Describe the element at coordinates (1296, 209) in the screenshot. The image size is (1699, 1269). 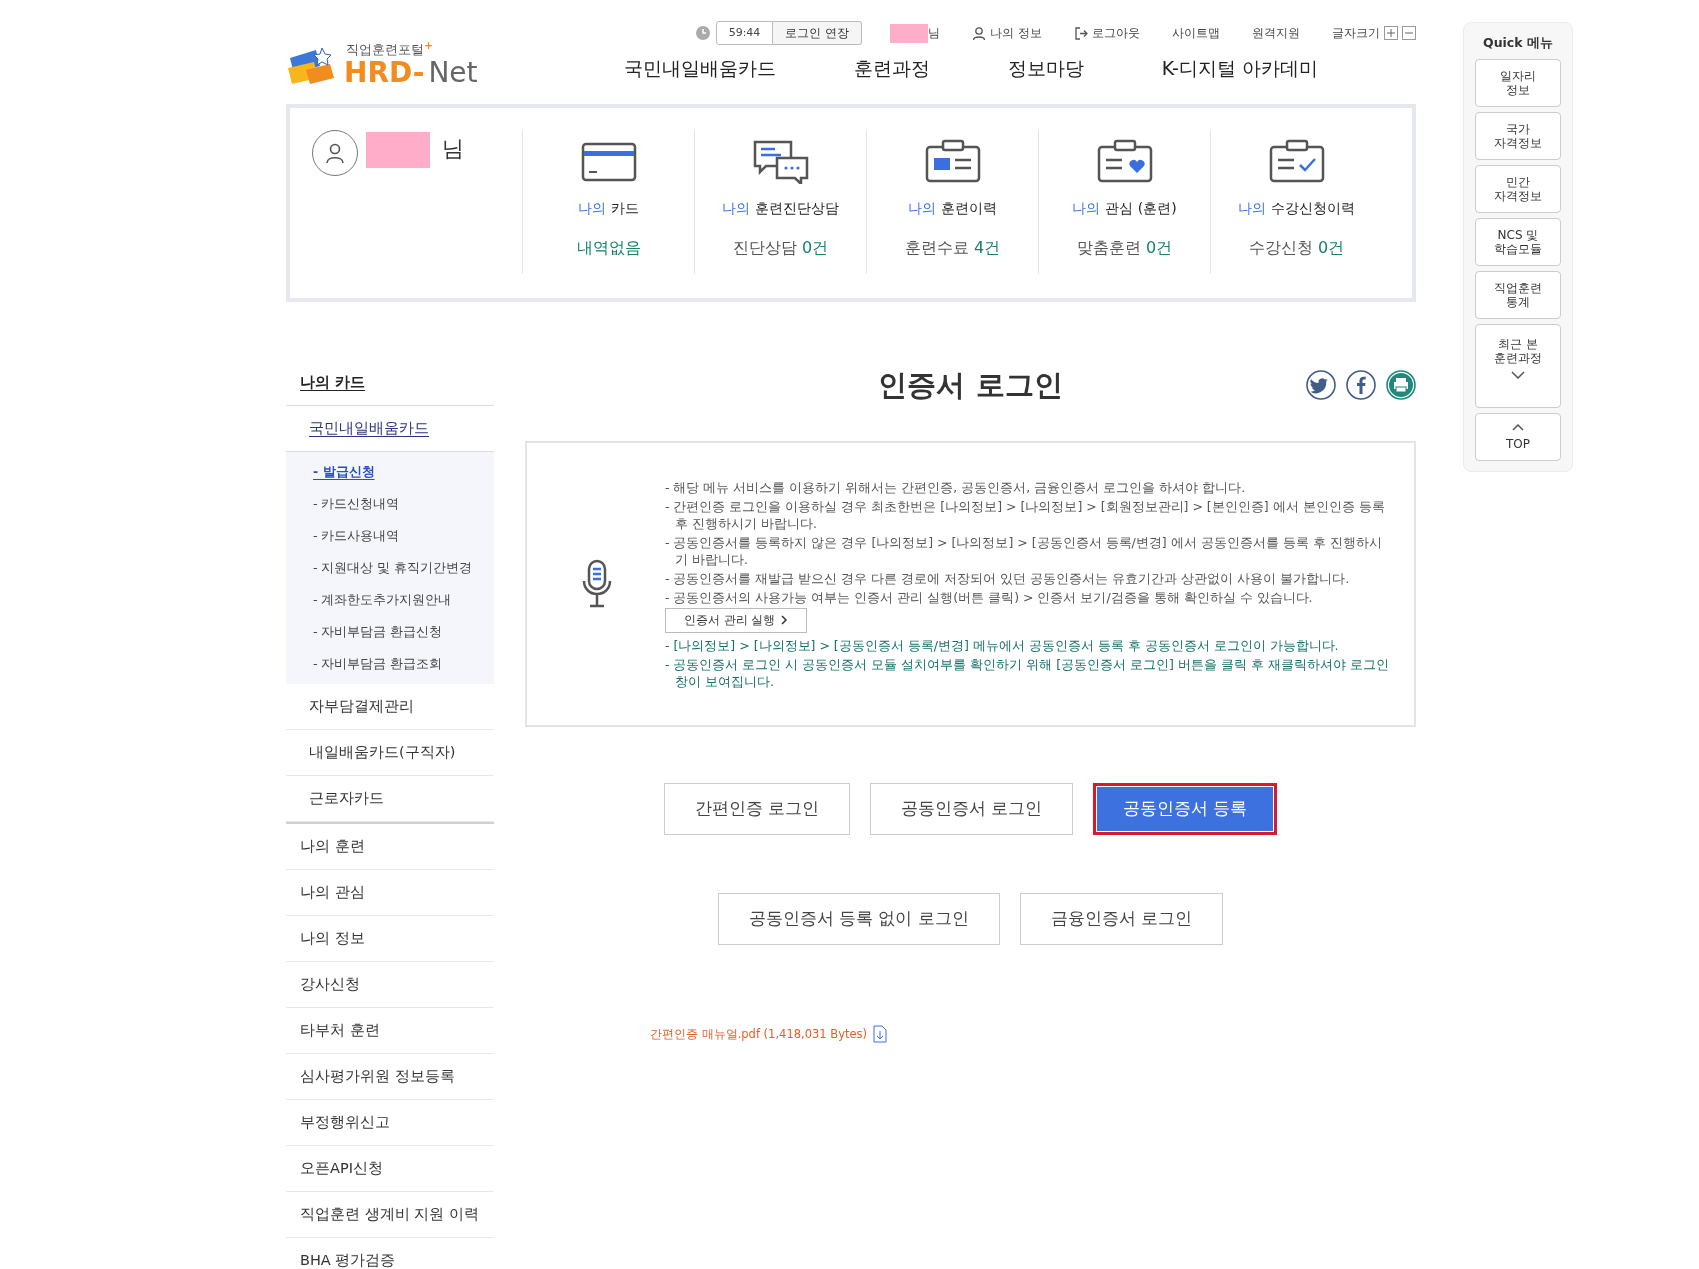
I see `summary-label: 나의 수강신청이력` at that location.